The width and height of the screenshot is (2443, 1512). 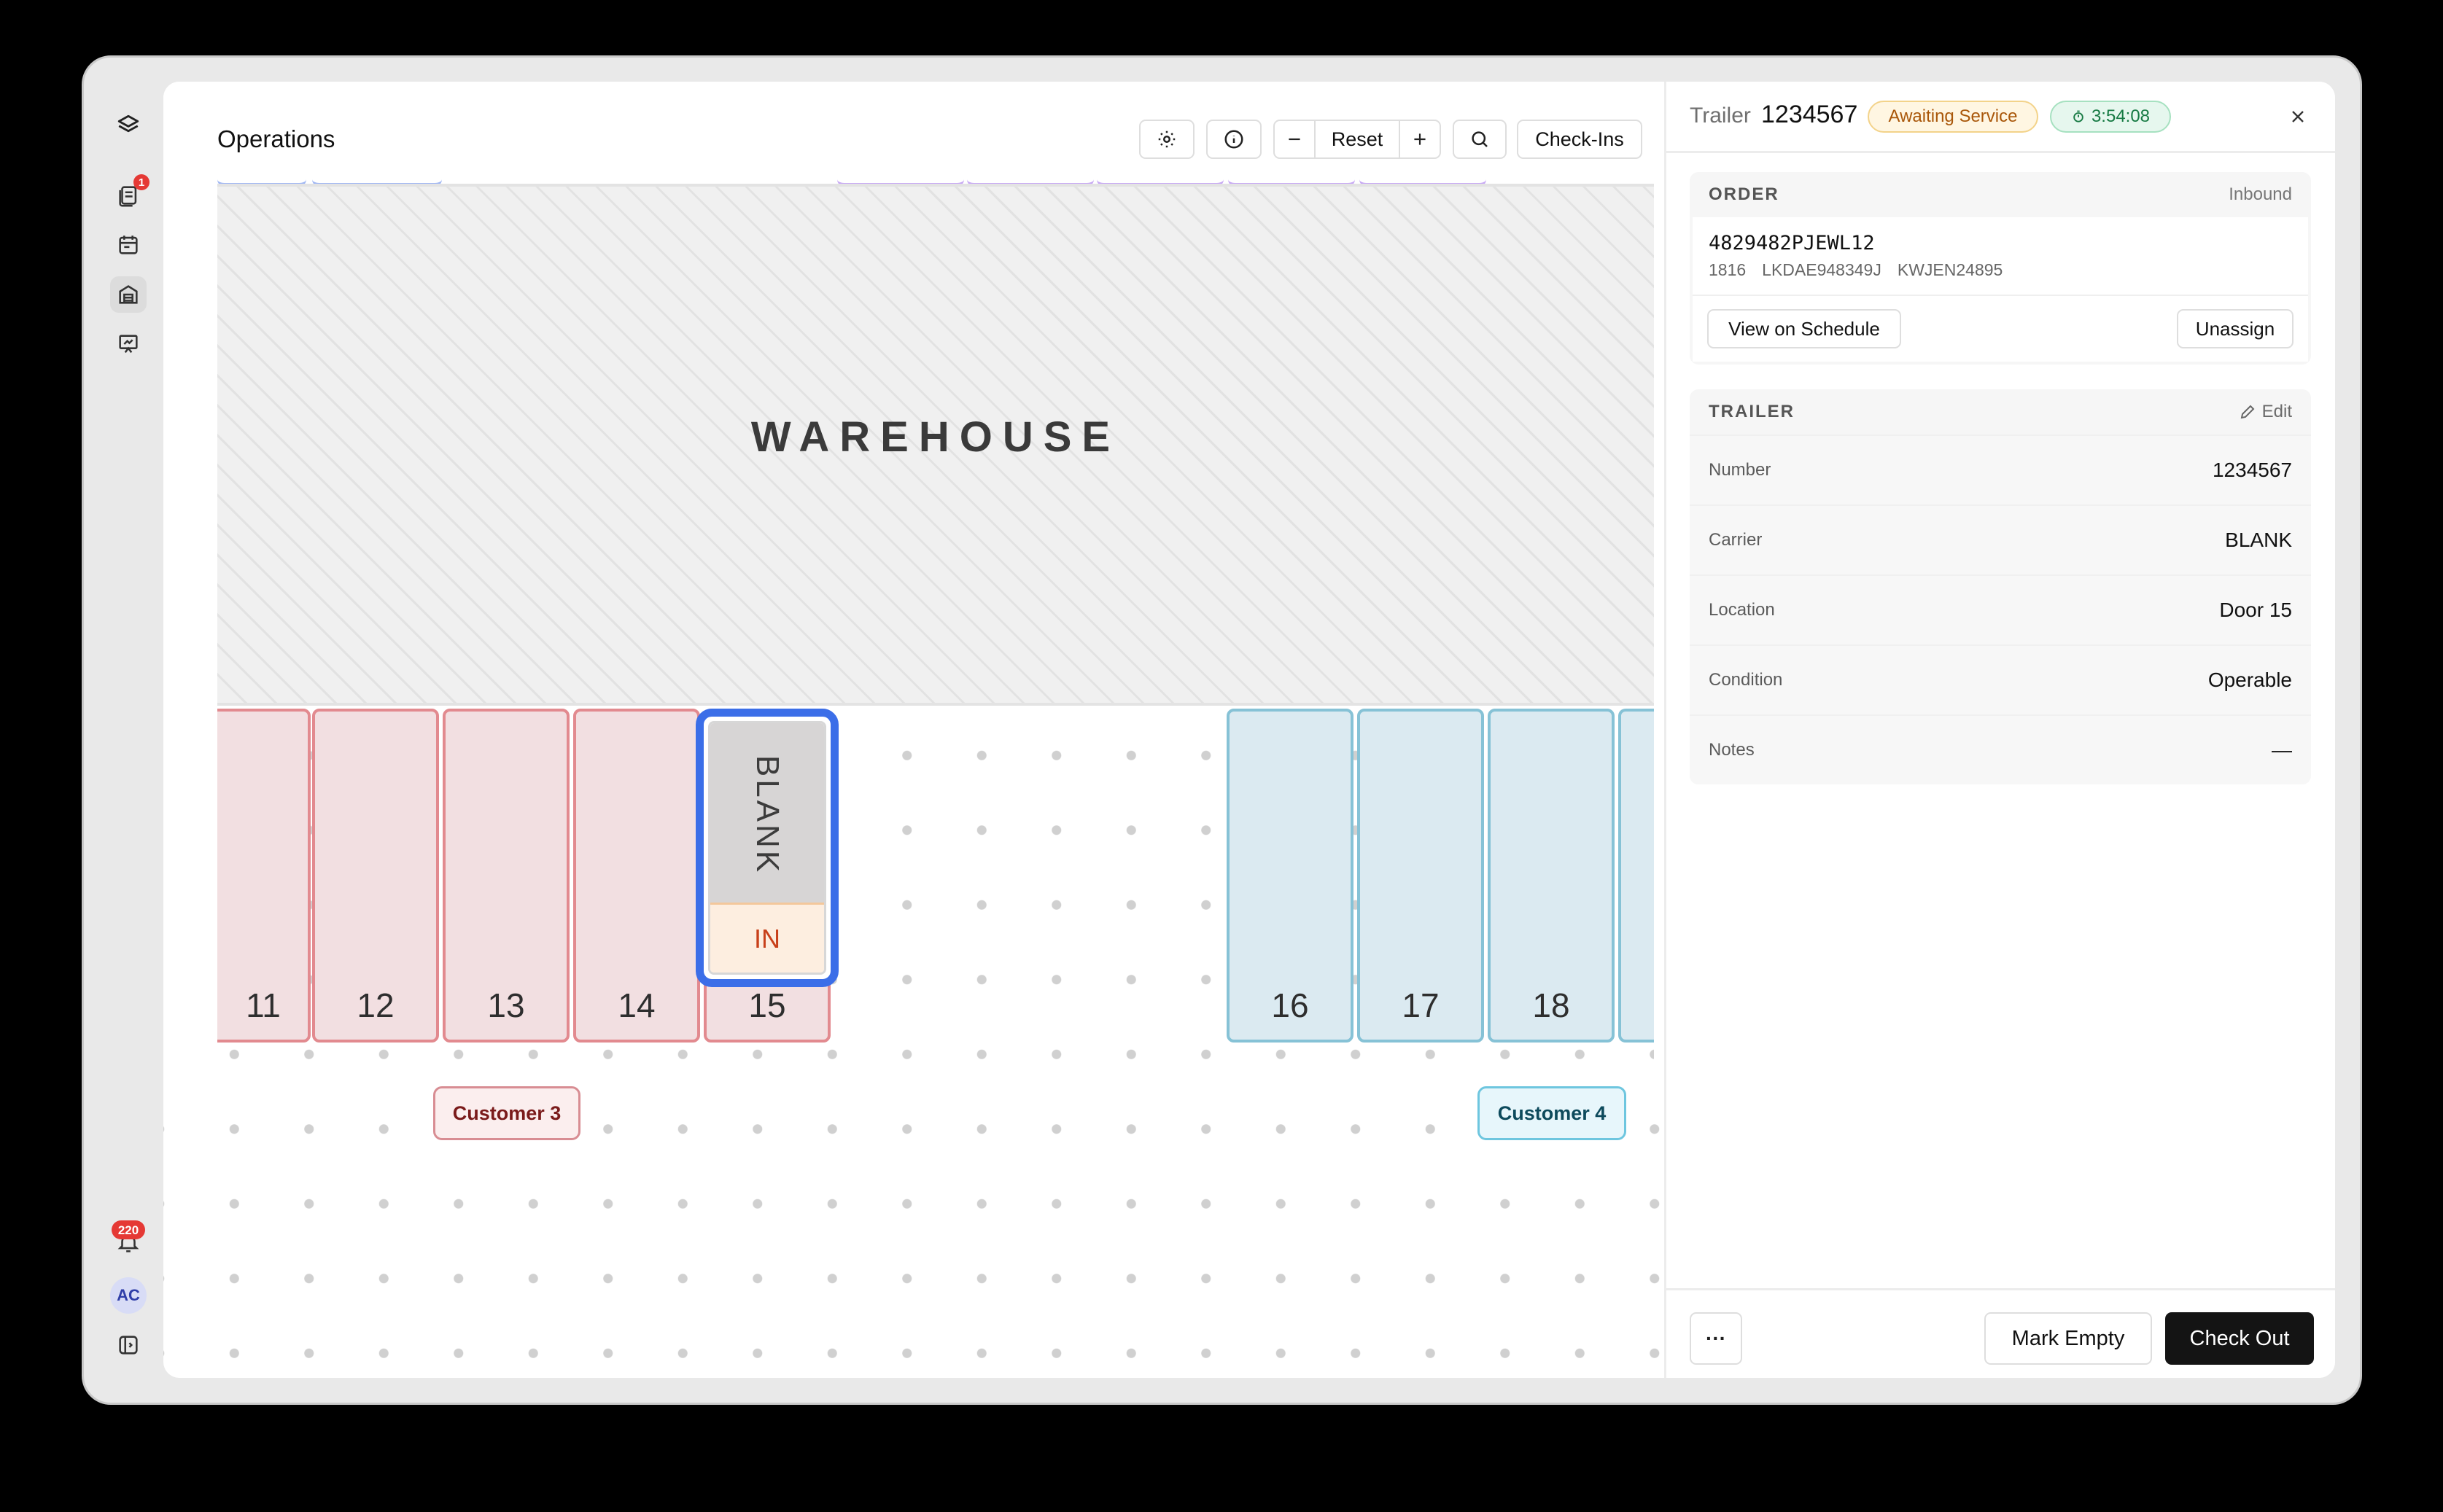 I want to click on panel-header-label: Trailer, so click(x=1720, y=116).